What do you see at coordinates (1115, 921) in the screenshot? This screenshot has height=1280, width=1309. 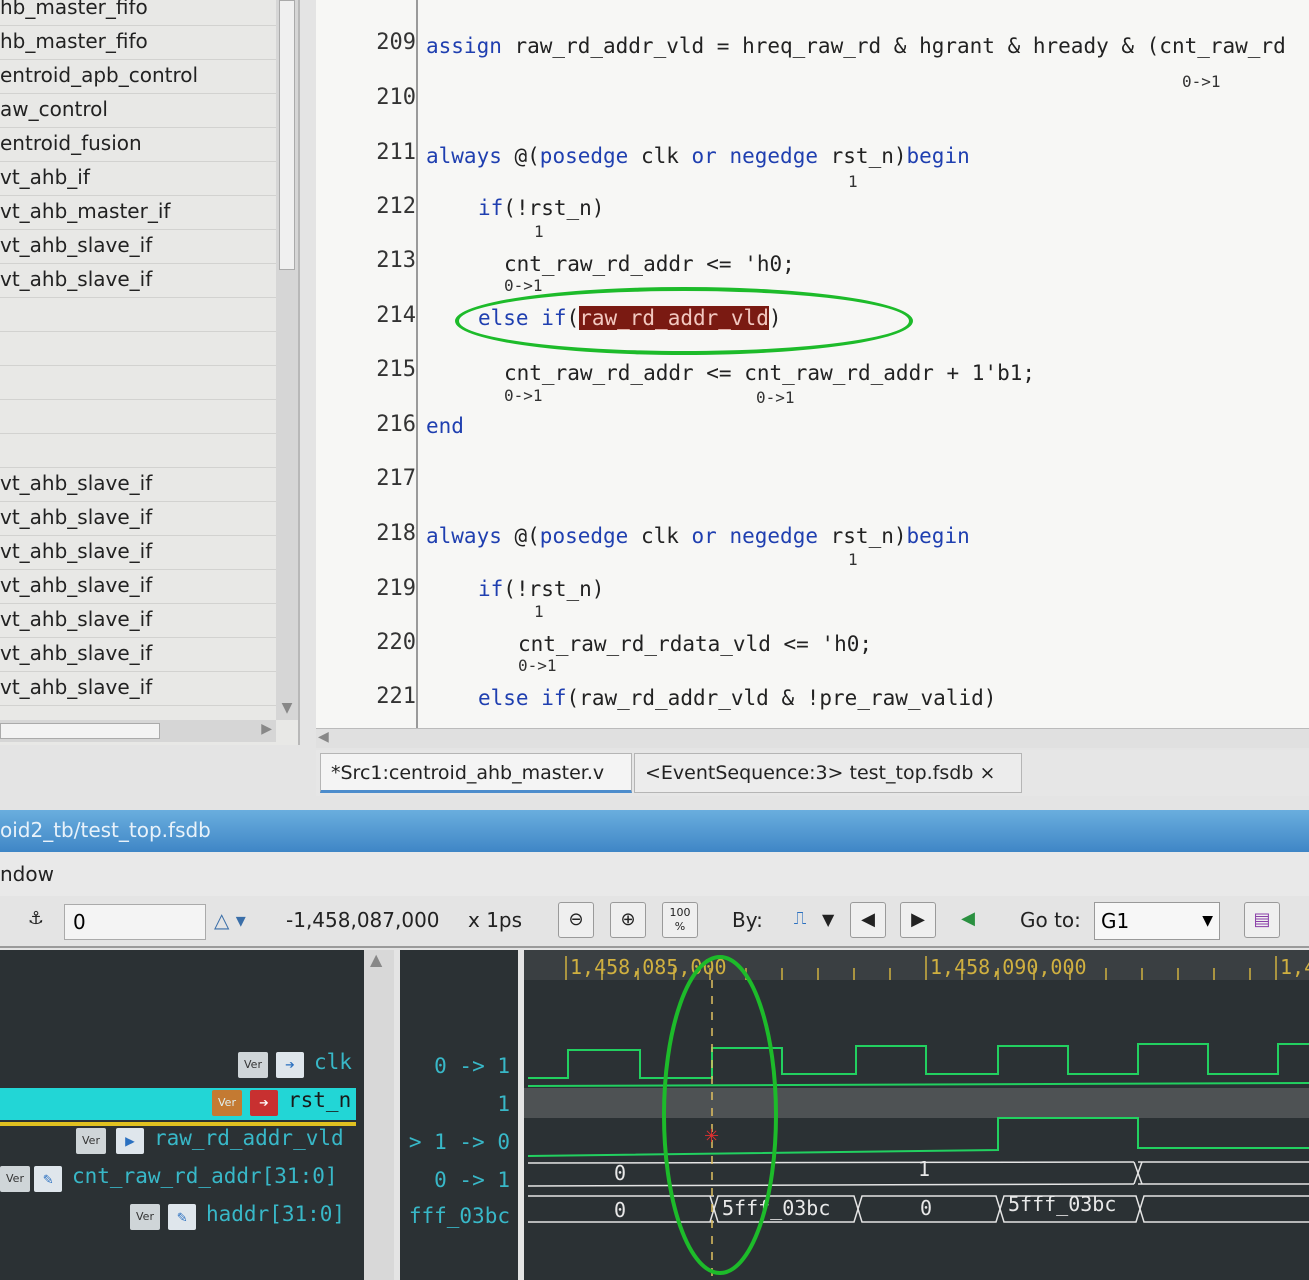 I see `goto-value: G1` at bounding box center [1115, 921].